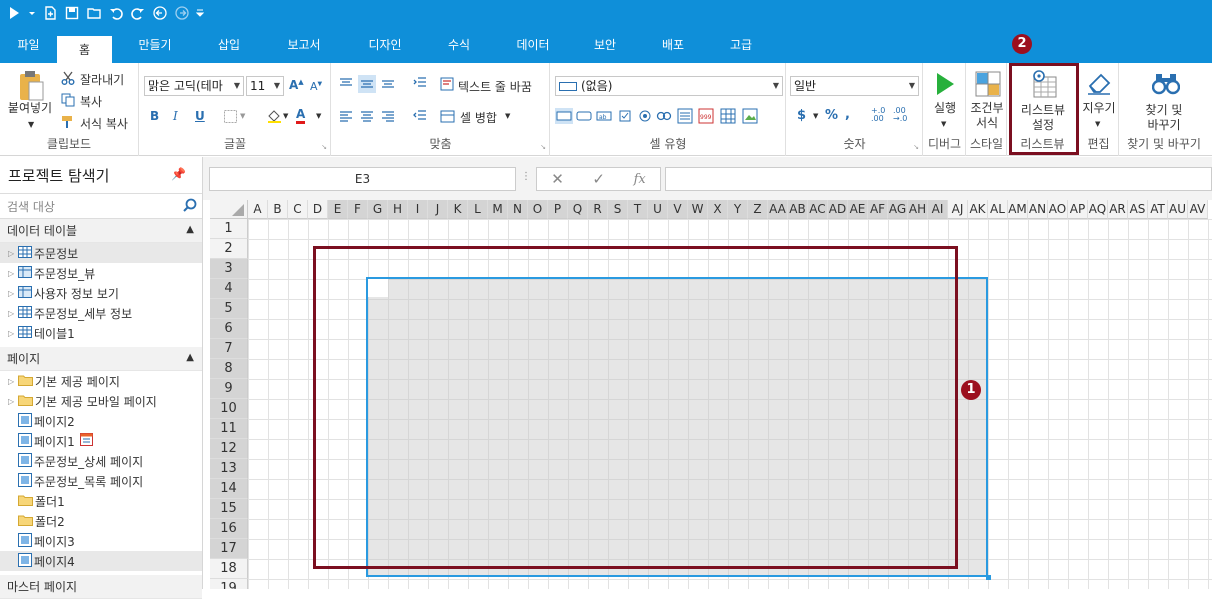 The image size is (1212, 599). What do you see at coordinates (298, 209) in the screenshot?
I see `column-header: C` at bounding box center [298, 209].